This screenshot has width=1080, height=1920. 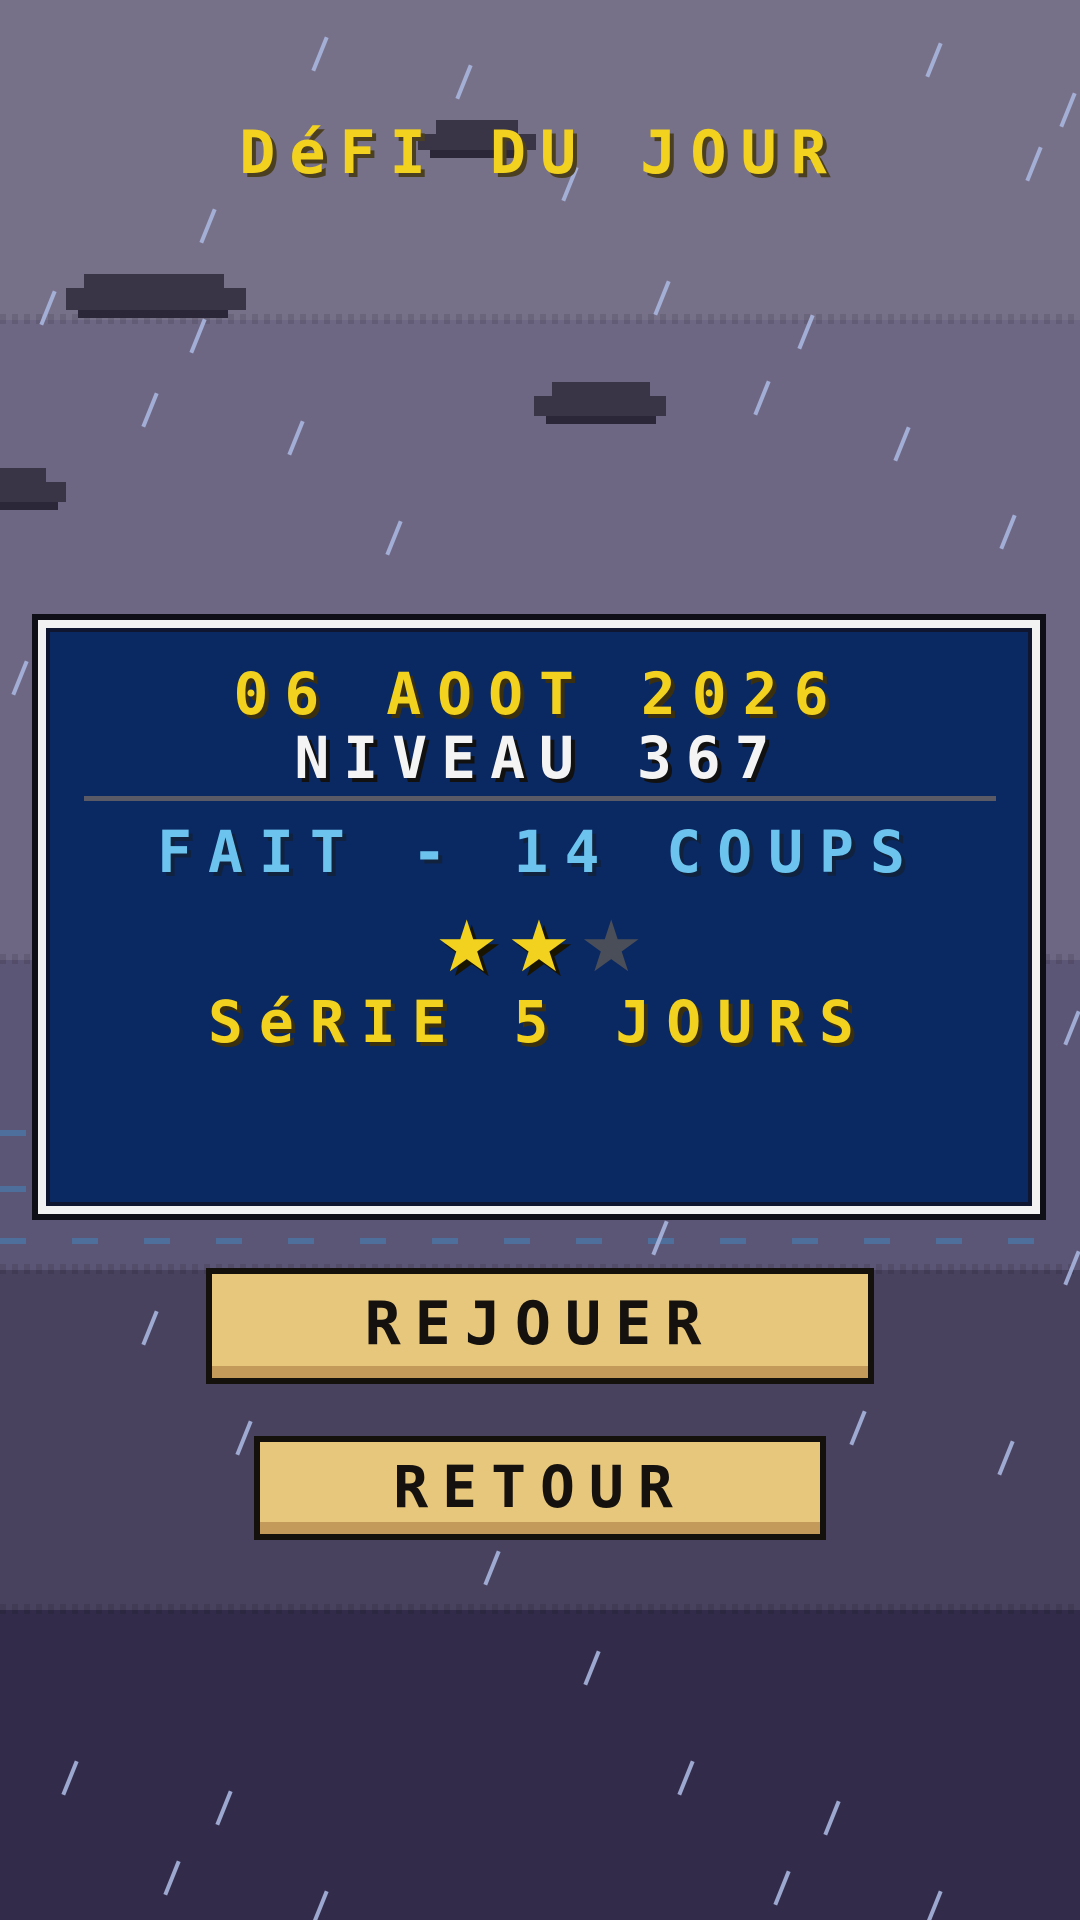 What do you see at coordinates (539, 852) in the screenshot?
I see `result-text: FAIT - 14 COUPS` at bounding box center [539, 852].